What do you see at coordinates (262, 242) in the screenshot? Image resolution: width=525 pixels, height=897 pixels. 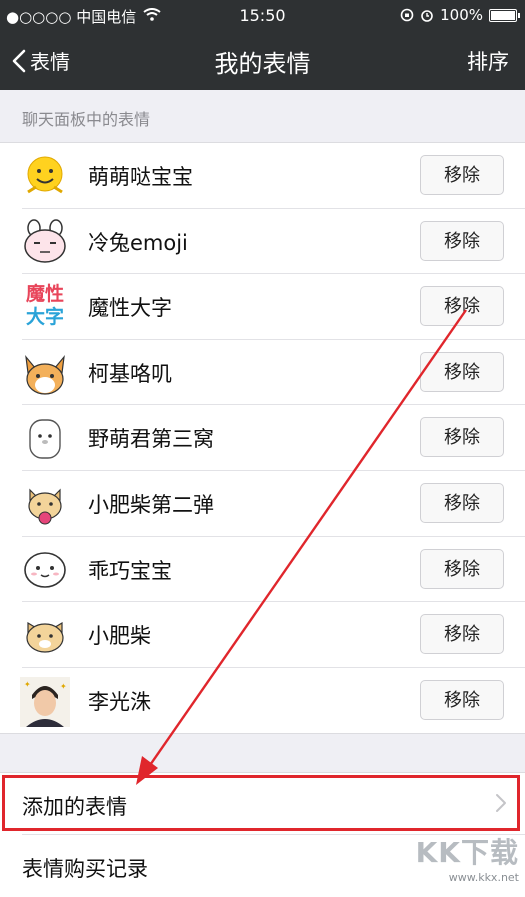 I see `sticker-row: 冷兔emoji 移除` at bounding box center [262, 242].